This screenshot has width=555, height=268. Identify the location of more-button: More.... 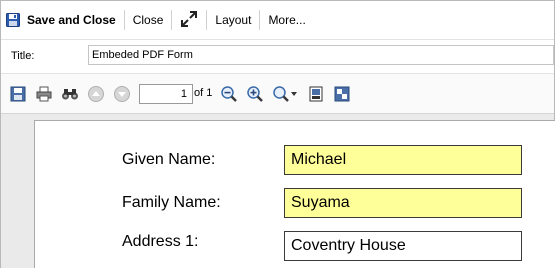
(286, 20).